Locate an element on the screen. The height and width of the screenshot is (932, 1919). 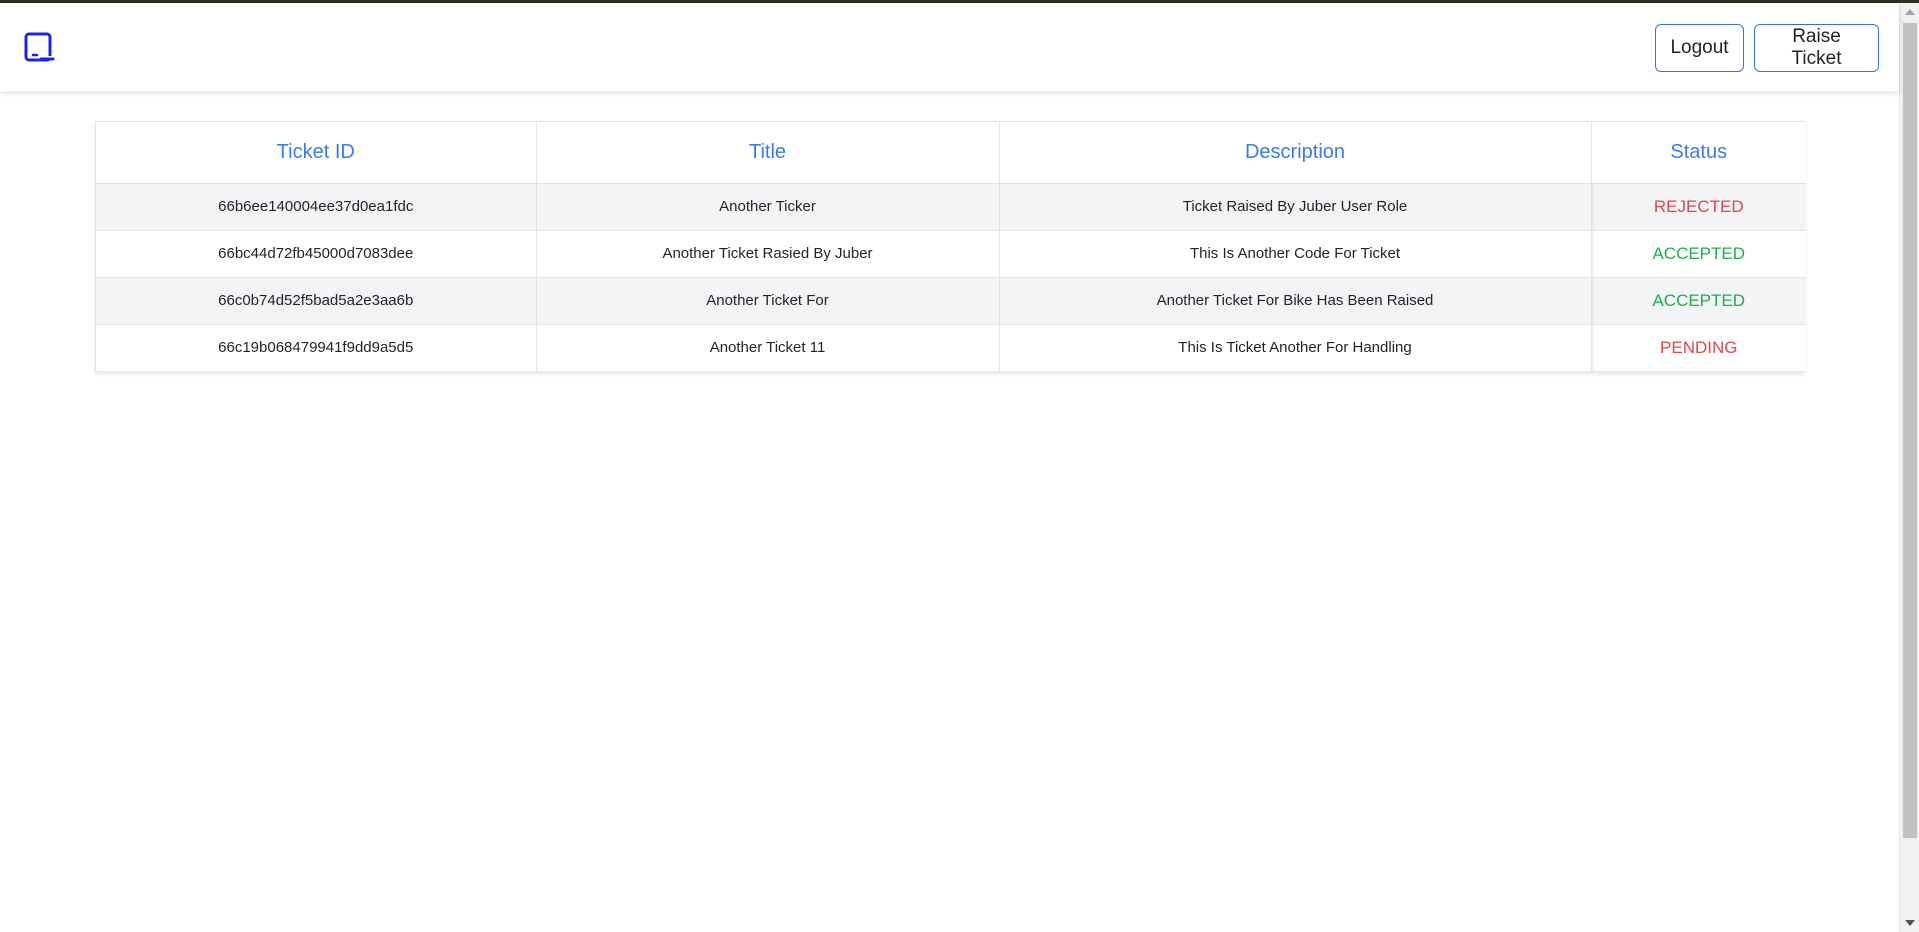
title-cell: Another Ticker is located at coordinates (768, 207).